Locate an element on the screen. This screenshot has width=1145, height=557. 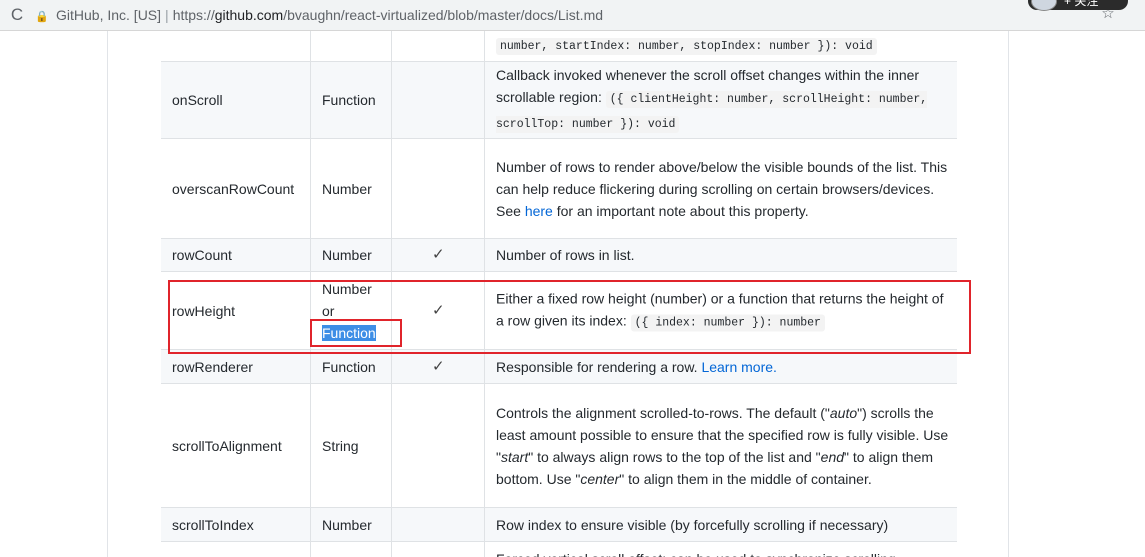
content-border-right is located at coordinates (1008, 294).